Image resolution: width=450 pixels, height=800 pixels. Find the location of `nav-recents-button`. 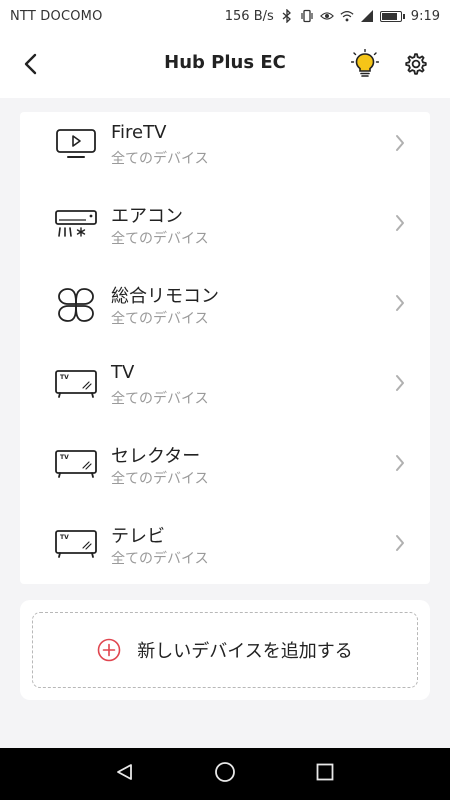

nav-recents-button is located at coordinates (325, 774).